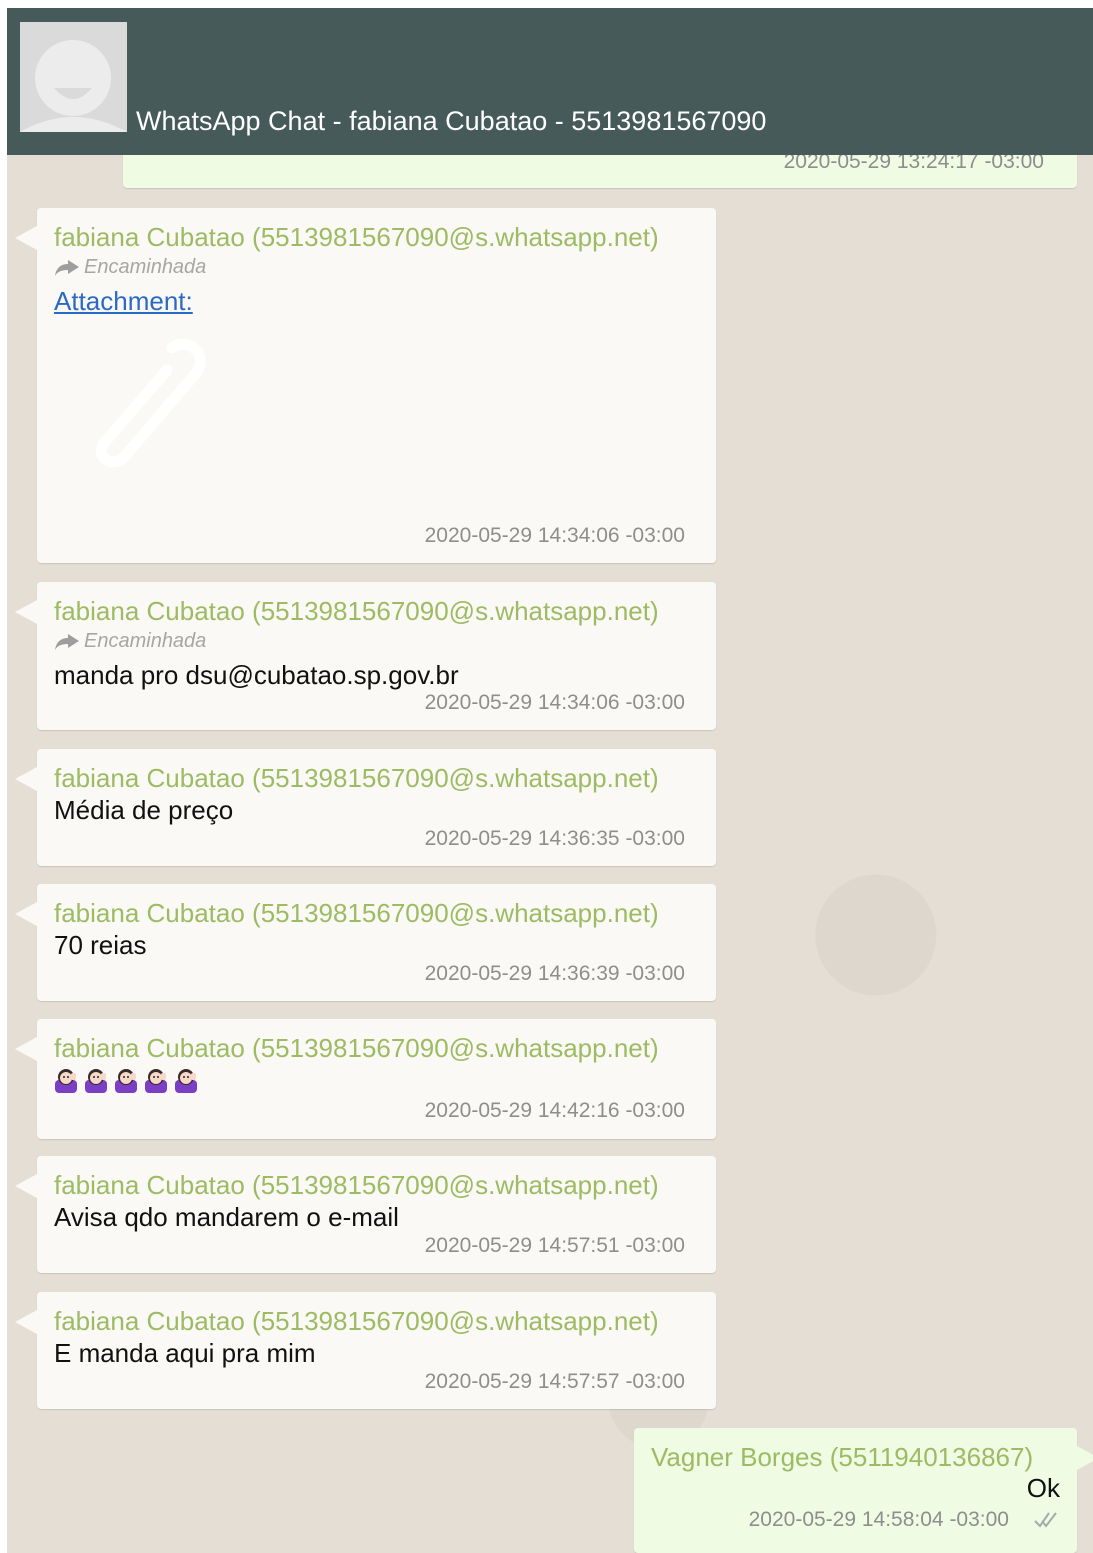  I want to click on attachment-link-text: Attachment:, so click(123, 301).